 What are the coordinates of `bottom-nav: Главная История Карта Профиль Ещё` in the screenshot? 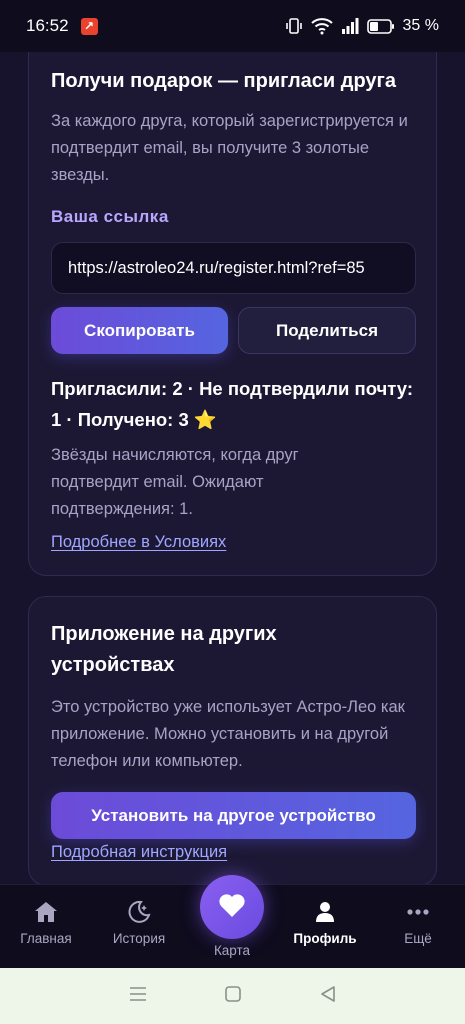 It's located at (232, 921).